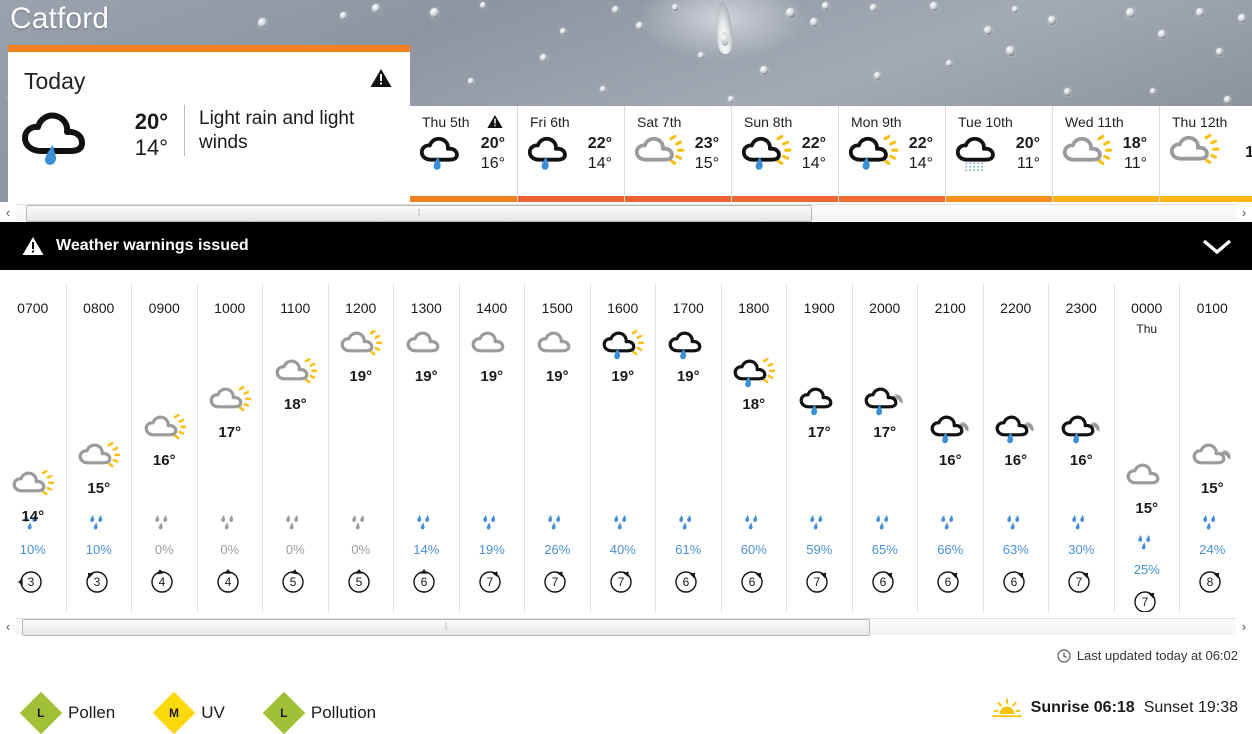 This screenshot has width=1252, height=734. Describe the element at coordinates (622, 448) in the screenshot. I see `hour-forecast-column: 1600 19° 40% 7` at that location.